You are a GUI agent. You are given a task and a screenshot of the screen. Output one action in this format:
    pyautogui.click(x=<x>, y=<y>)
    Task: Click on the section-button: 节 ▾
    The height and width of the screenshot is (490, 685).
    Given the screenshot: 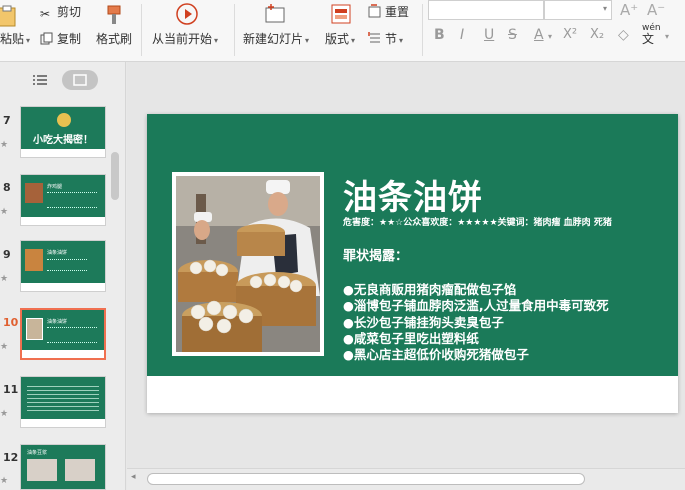 What is the action you would take?
    pyautogui.click(x=385, y=38)
    